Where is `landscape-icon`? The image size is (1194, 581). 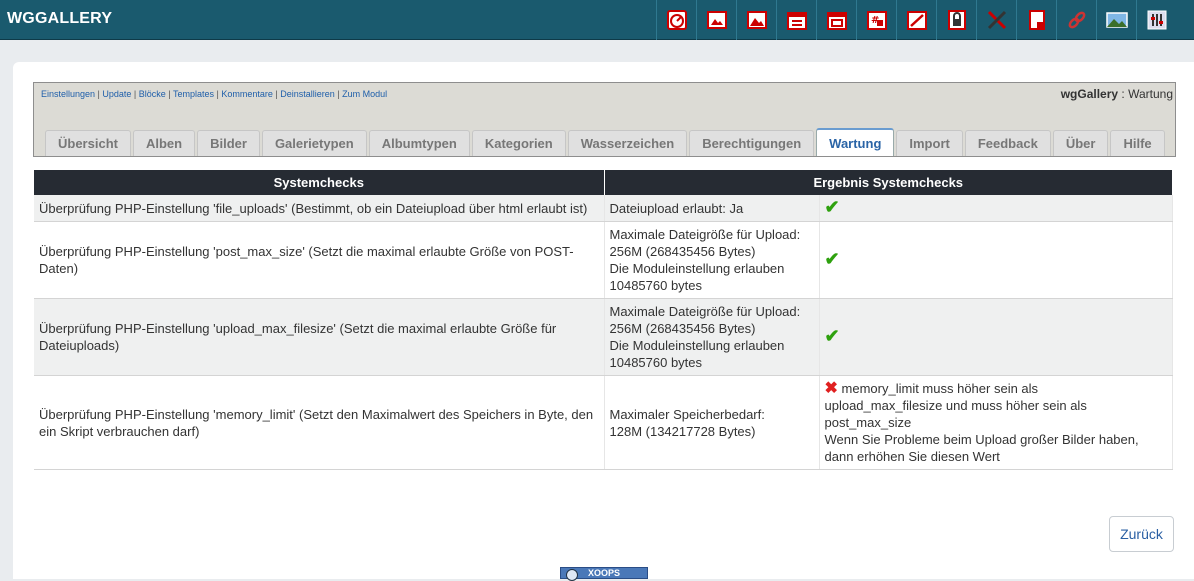
landscape-icon is located at coordinates (1116, 20).